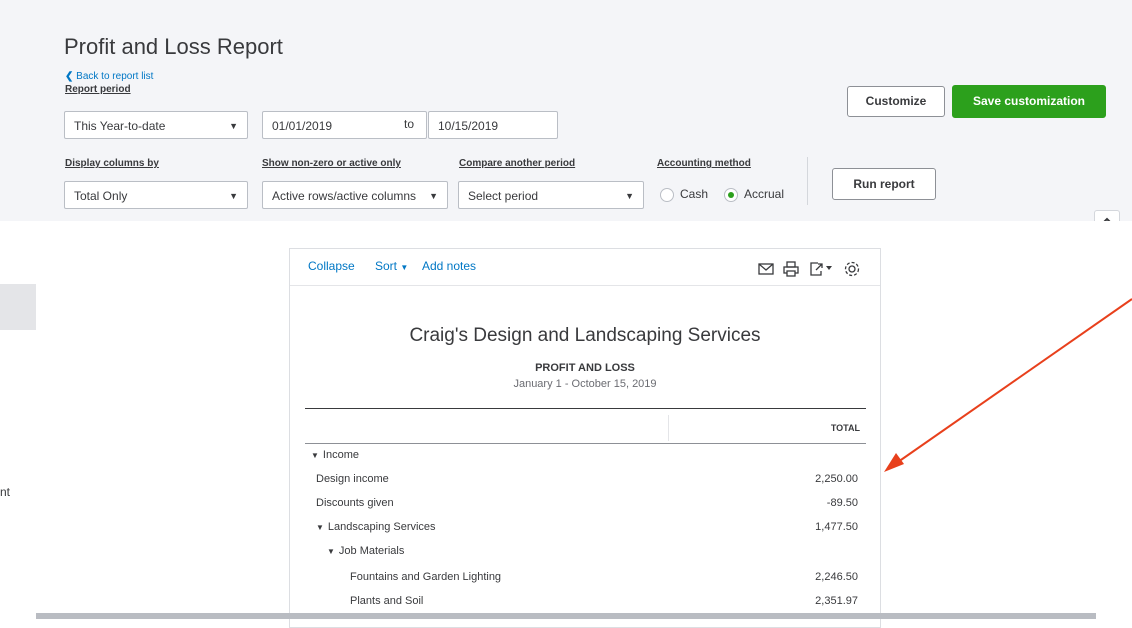 This screenshot has width=1132, height=628. Describe the element at coordinates (381, 527) in the screenshot. I see `row-label: Landscaping Services` at that location.